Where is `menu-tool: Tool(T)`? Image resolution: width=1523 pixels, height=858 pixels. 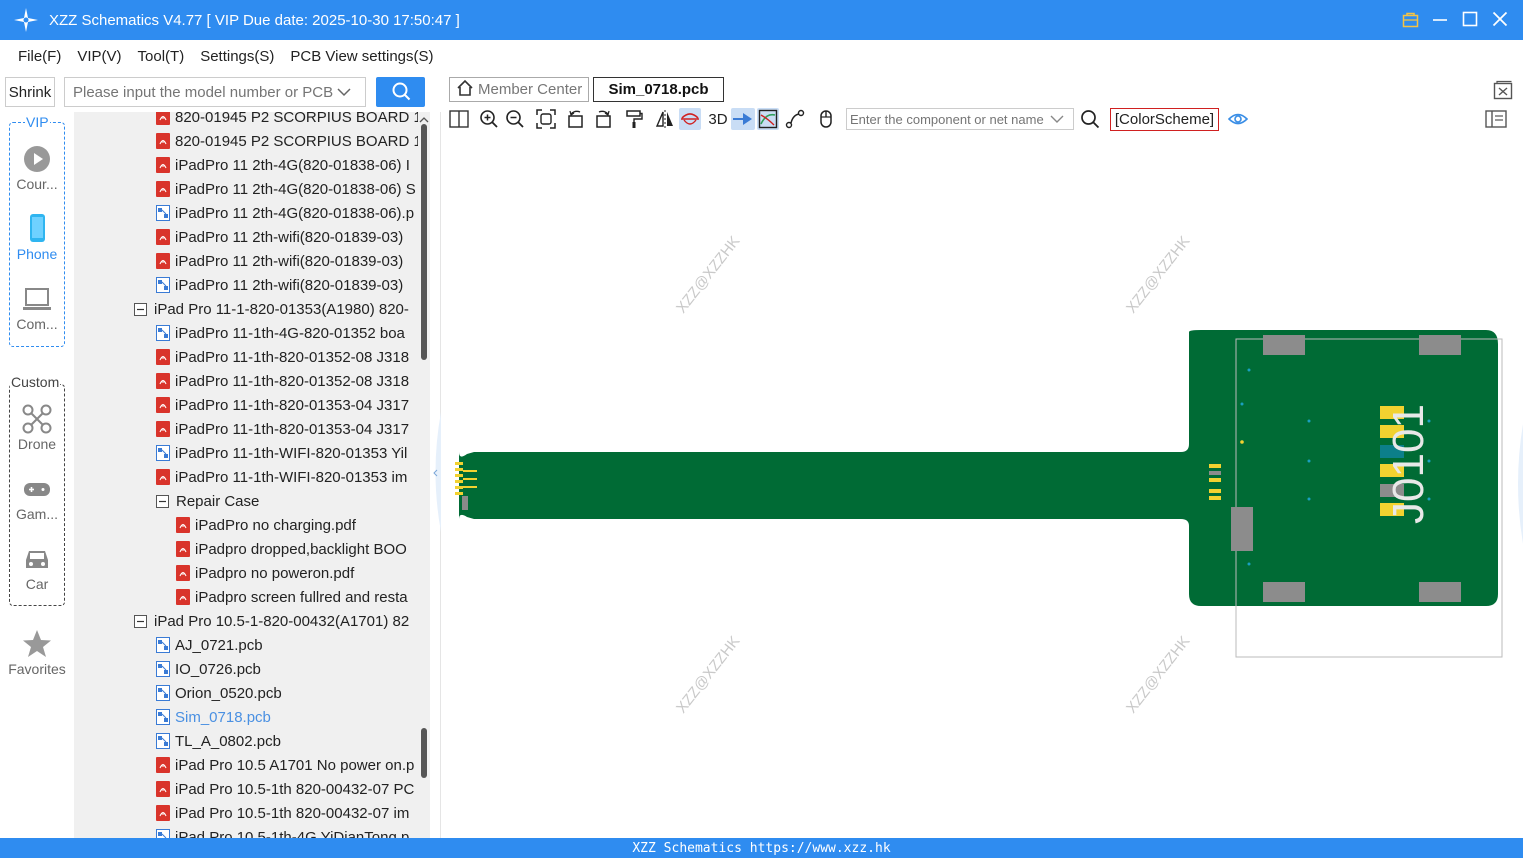
menu-tool: Tool(T) is located at coordinates (161, 56).